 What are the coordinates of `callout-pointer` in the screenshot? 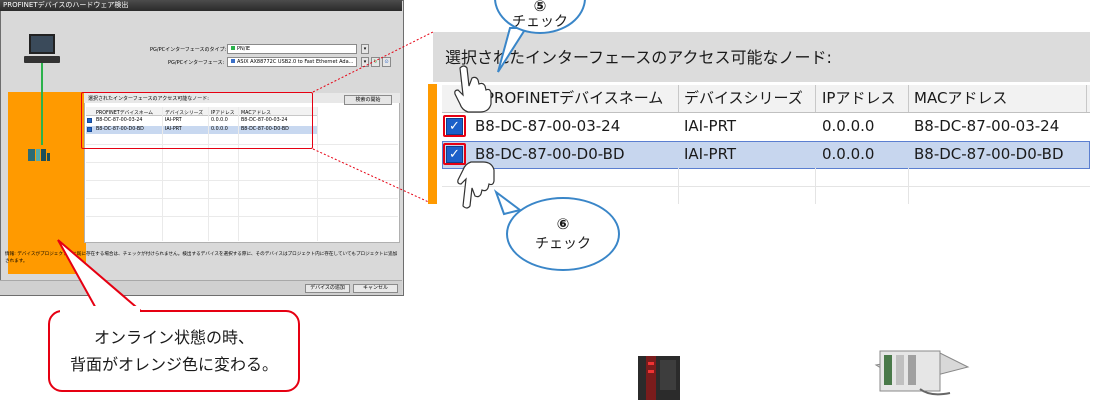 It's located at (512, 50).